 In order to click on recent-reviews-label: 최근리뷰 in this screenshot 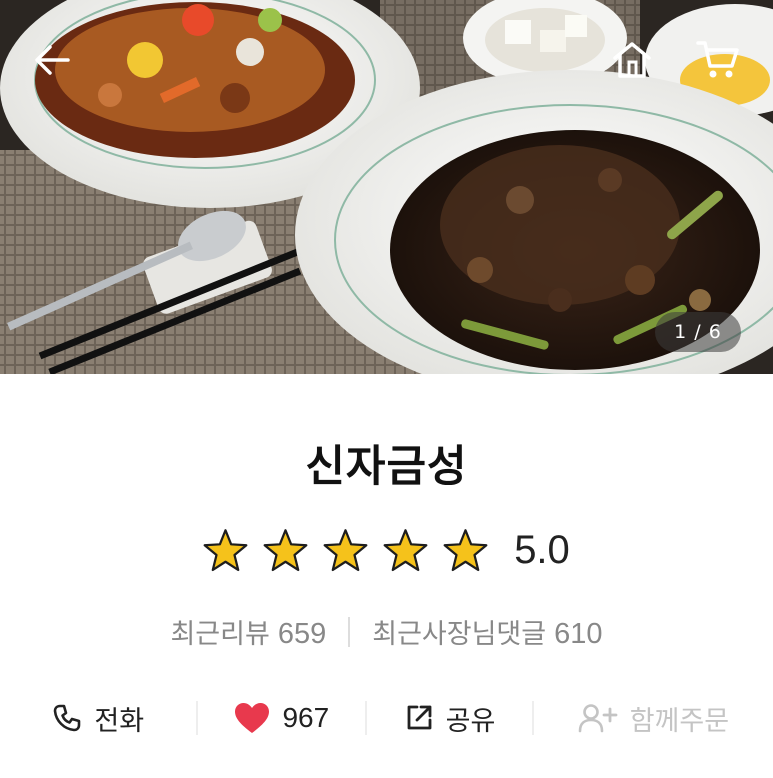, I will do `click(220, 634)`.